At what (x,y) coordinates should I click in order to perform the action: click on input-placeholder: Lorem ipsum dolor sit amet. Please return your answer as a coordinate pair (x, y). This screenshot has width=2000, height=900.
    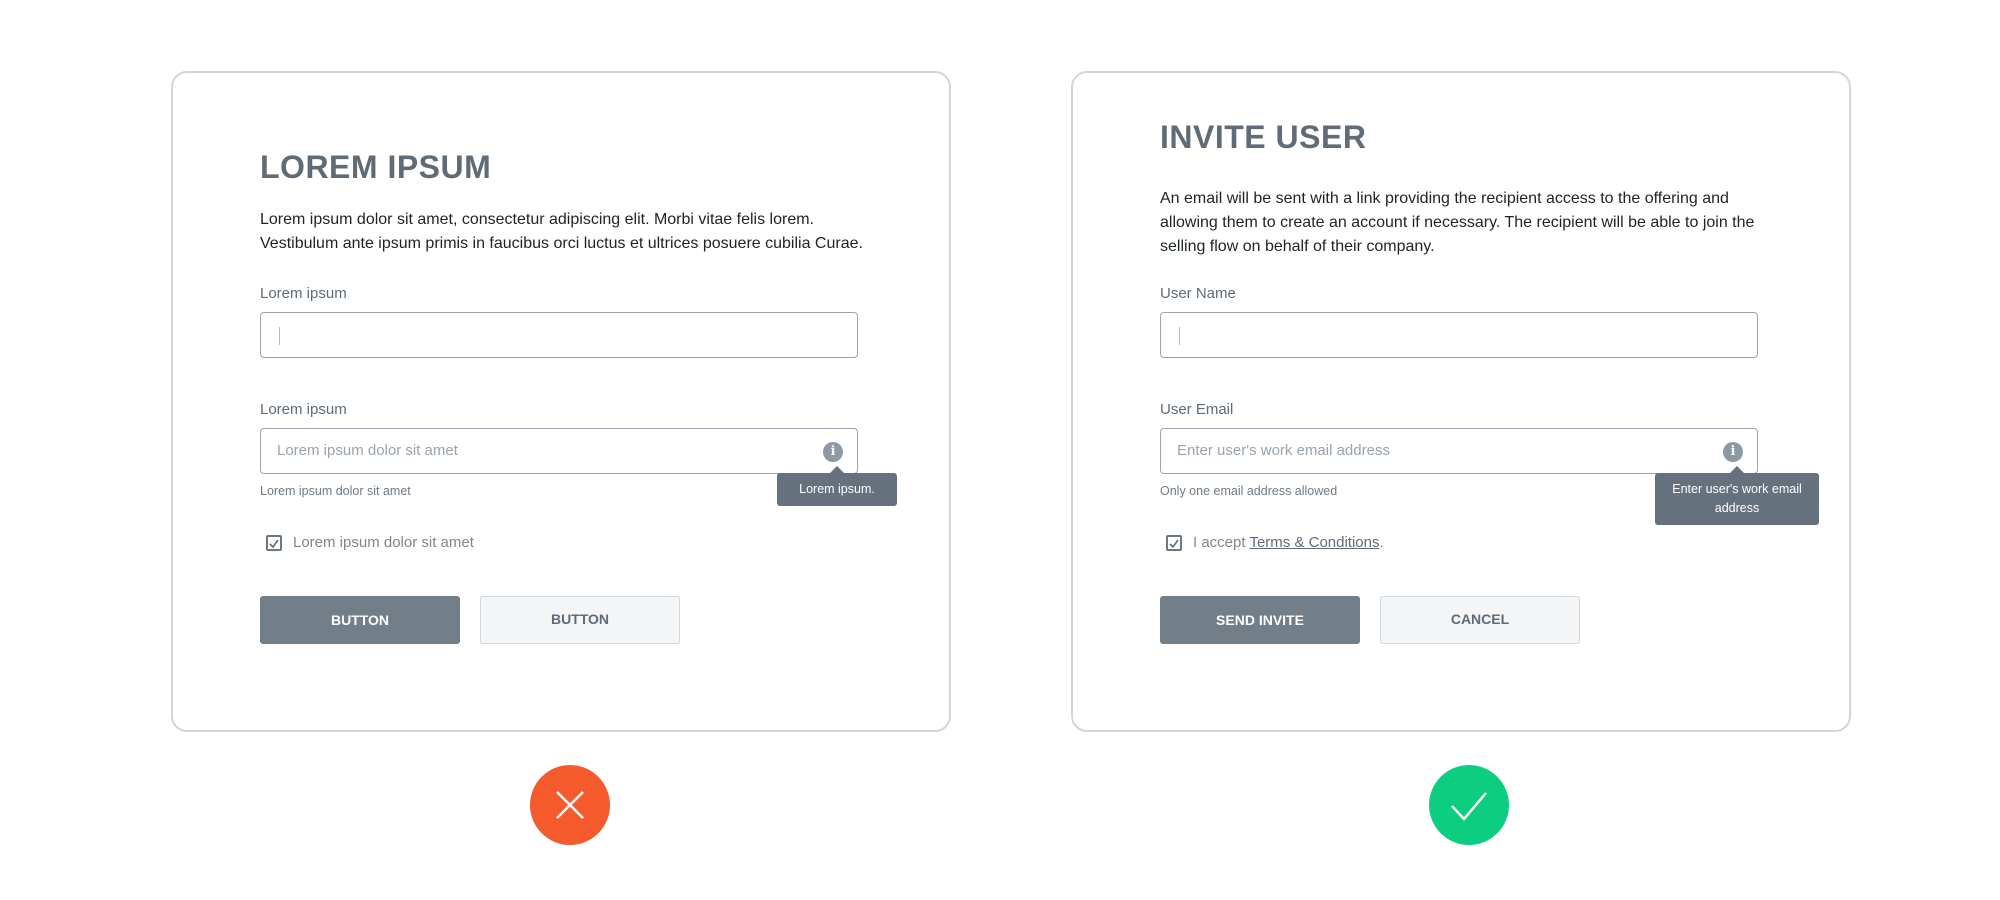
    Looking at the image, I should click on (367, 450).